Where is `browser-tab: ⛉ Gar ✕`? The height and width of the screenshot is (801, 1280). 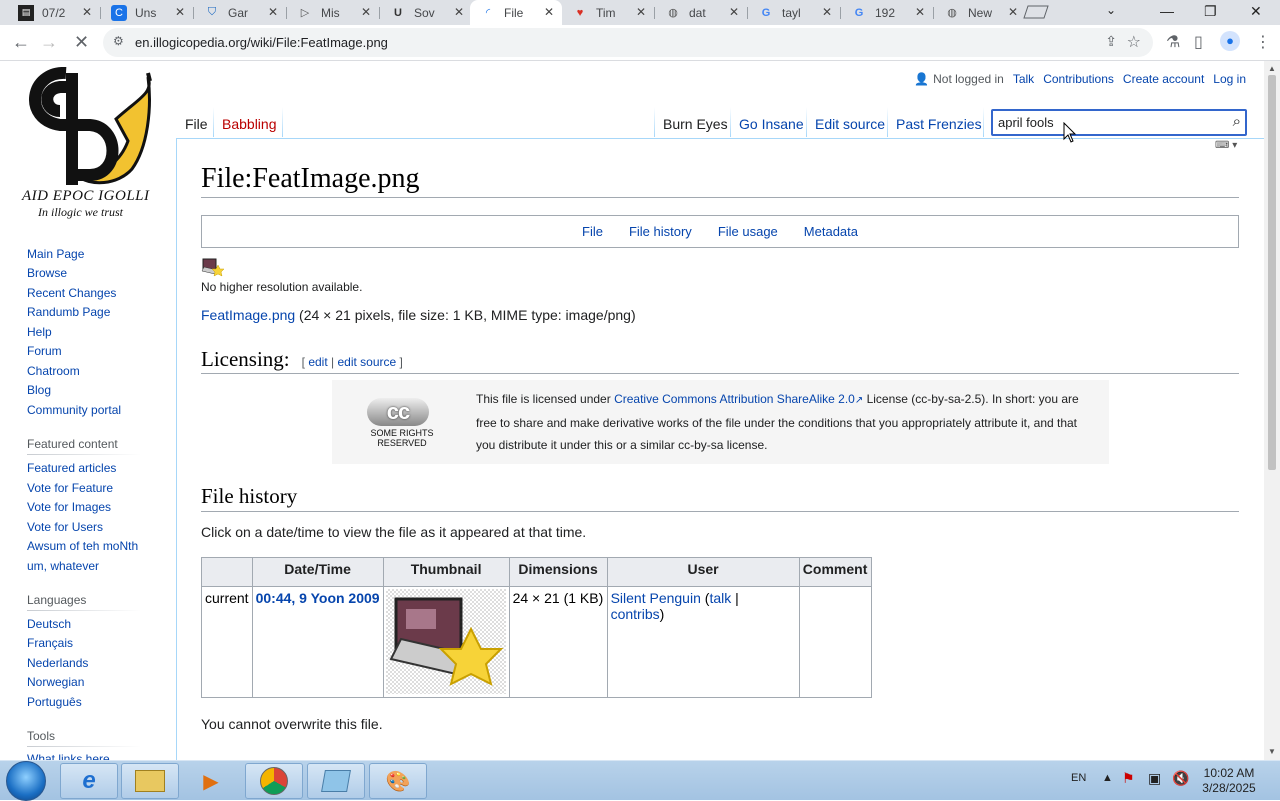
browser-tab: ⛉ Gar ✕ is located at coordinates (240, 12).